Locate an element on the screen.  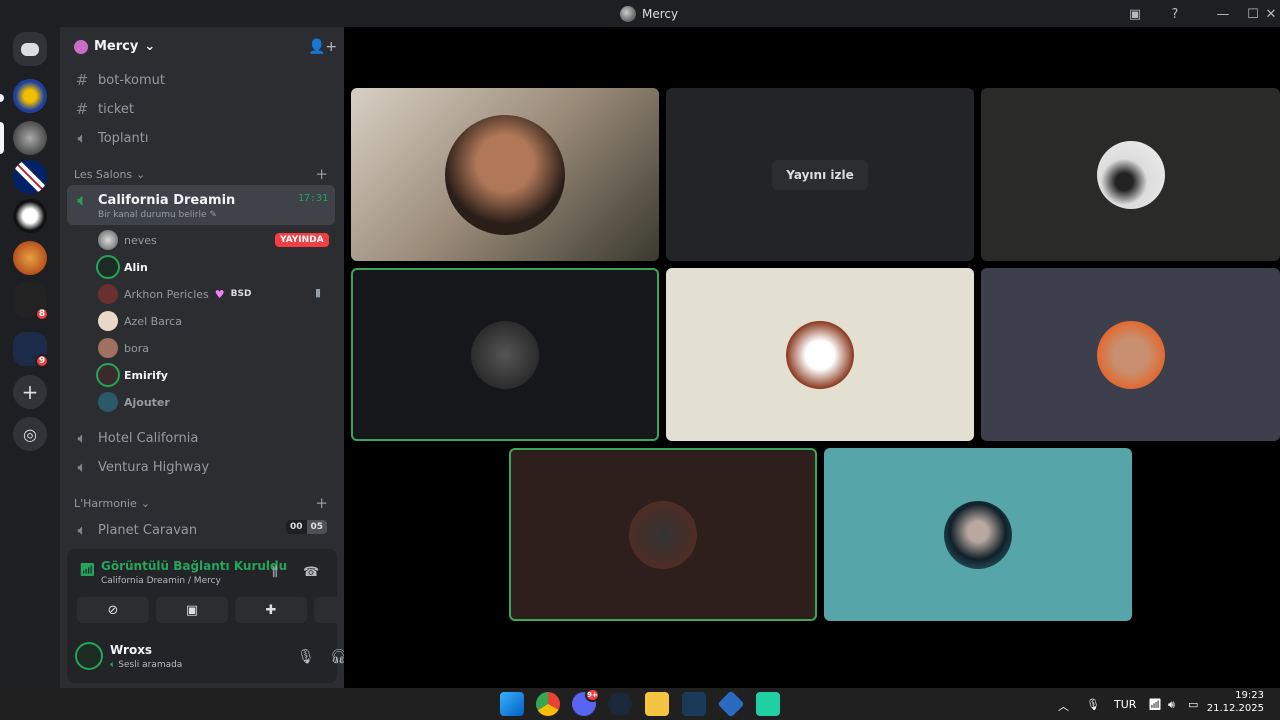
noise-suppression-icon: ⫼ is located at coordinates (275, 572).